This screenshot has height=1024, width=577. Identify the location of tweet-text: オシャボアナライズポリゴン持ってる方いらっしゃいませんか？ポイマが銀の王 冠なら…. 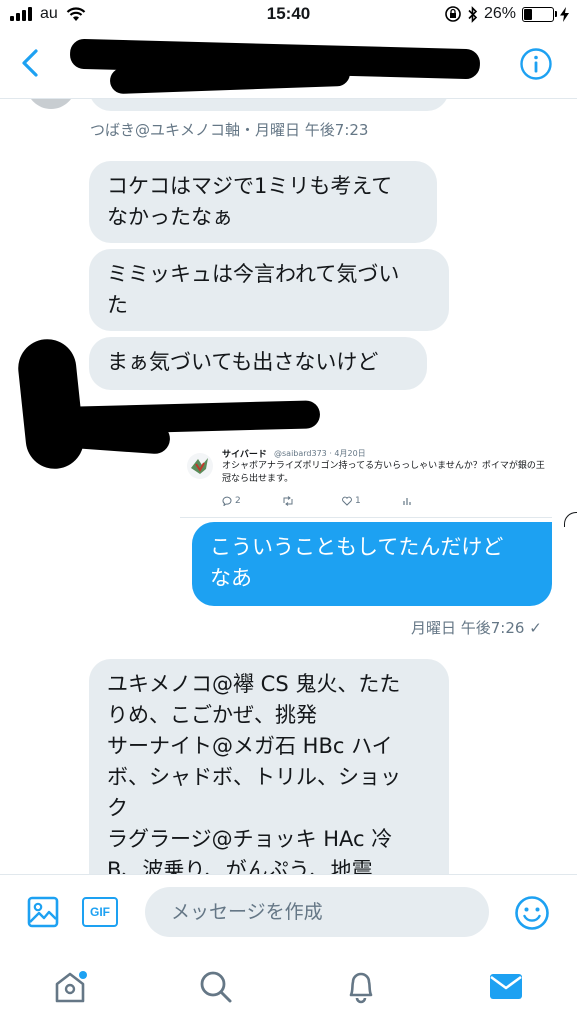
(383, 472).